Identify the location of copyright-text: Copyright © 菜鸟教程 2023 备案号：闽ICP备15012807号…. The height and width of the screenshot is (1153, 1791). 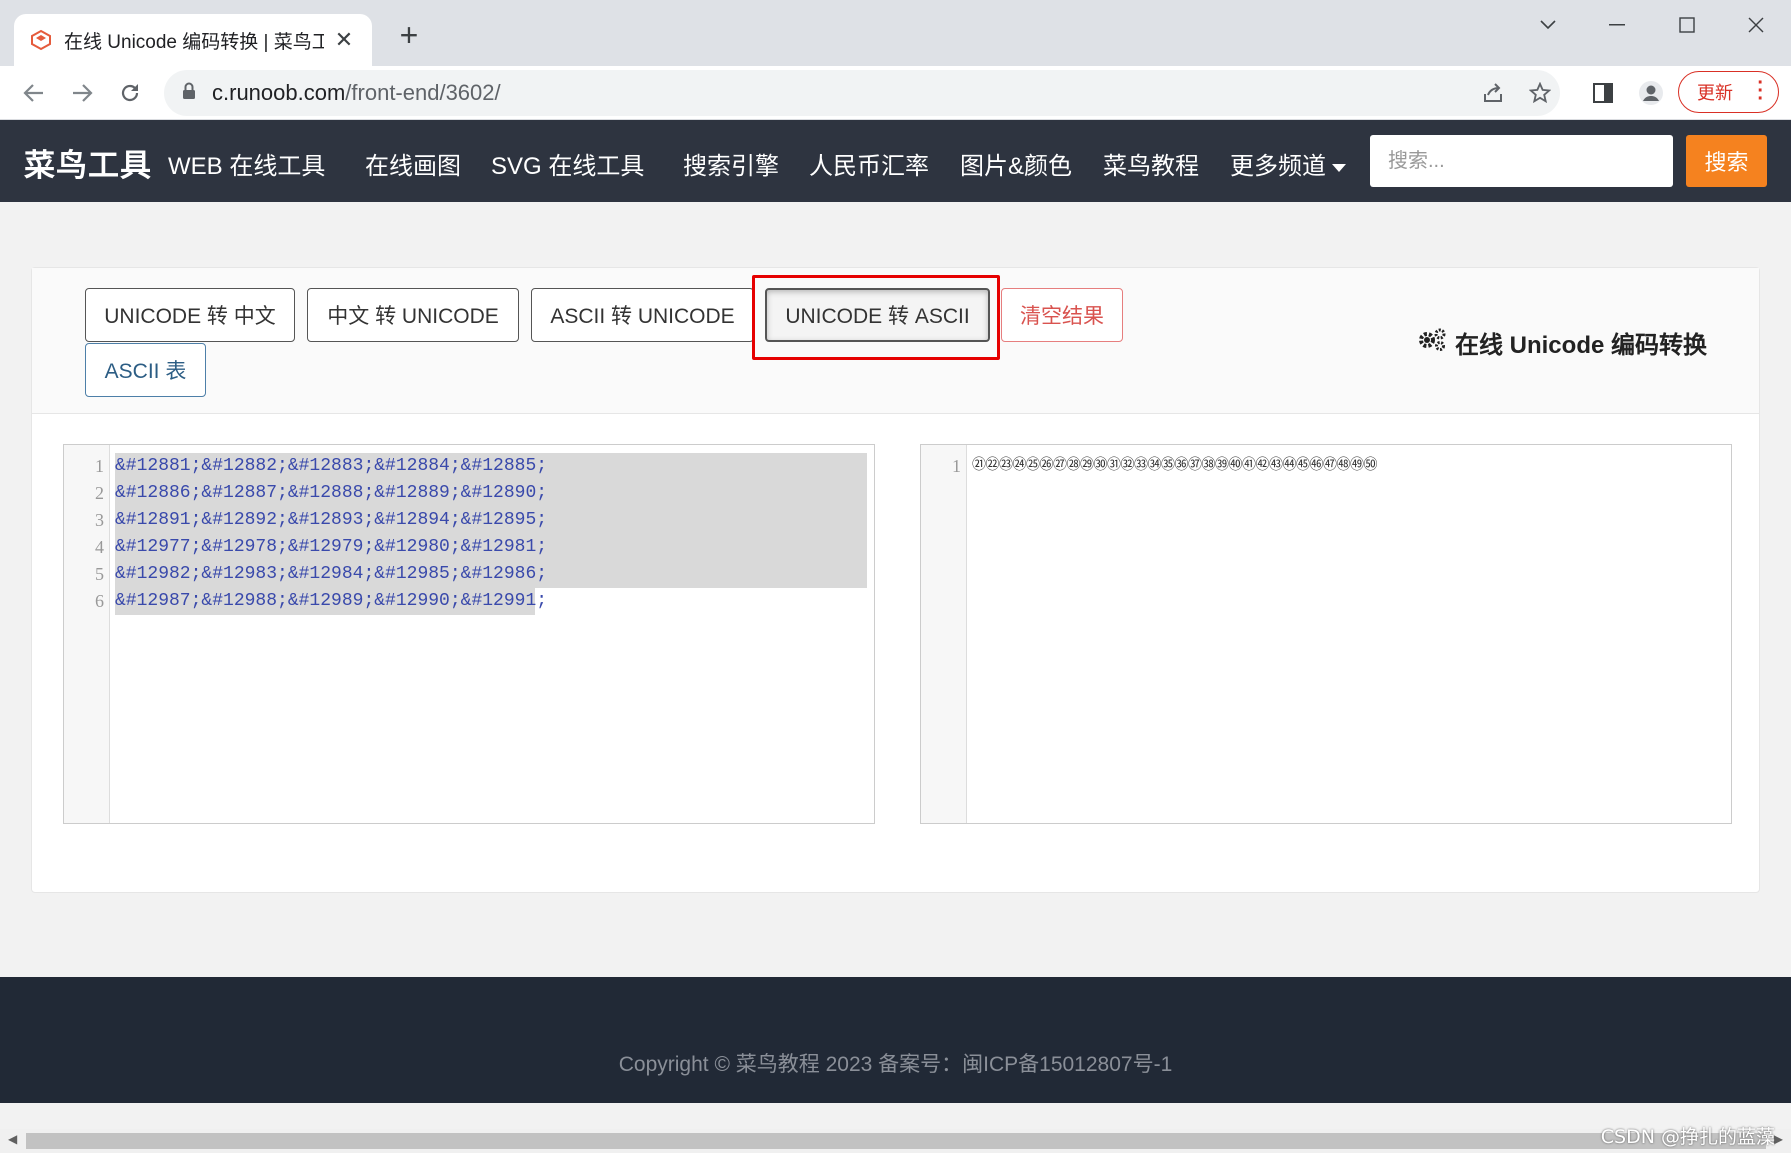
(895, 1064).